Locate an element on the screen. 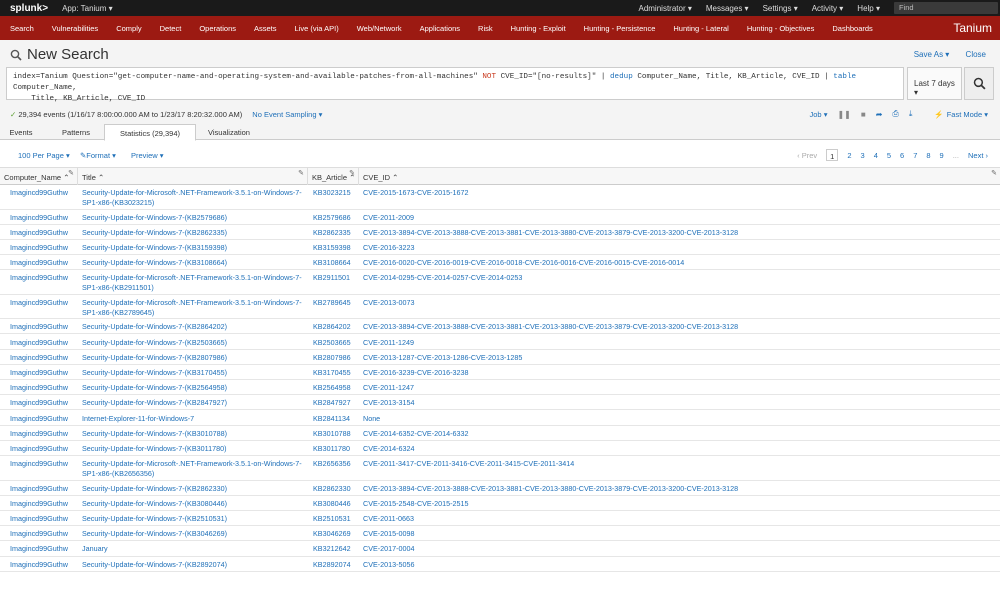 Image resolution: width=1000 pixels, height=589 pixels. cell-kb-article: KB2841134 is located at coordinates (336, 419).